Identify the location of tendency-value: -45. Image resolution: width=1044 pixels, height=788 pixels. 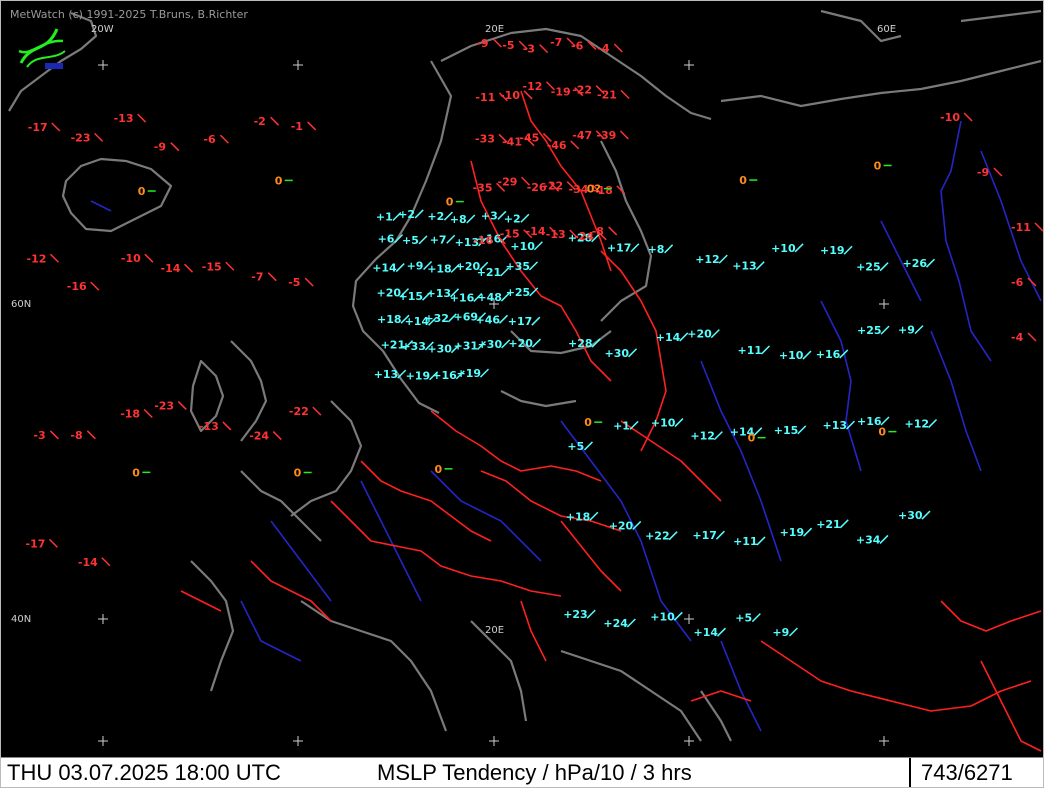
(529, 137).